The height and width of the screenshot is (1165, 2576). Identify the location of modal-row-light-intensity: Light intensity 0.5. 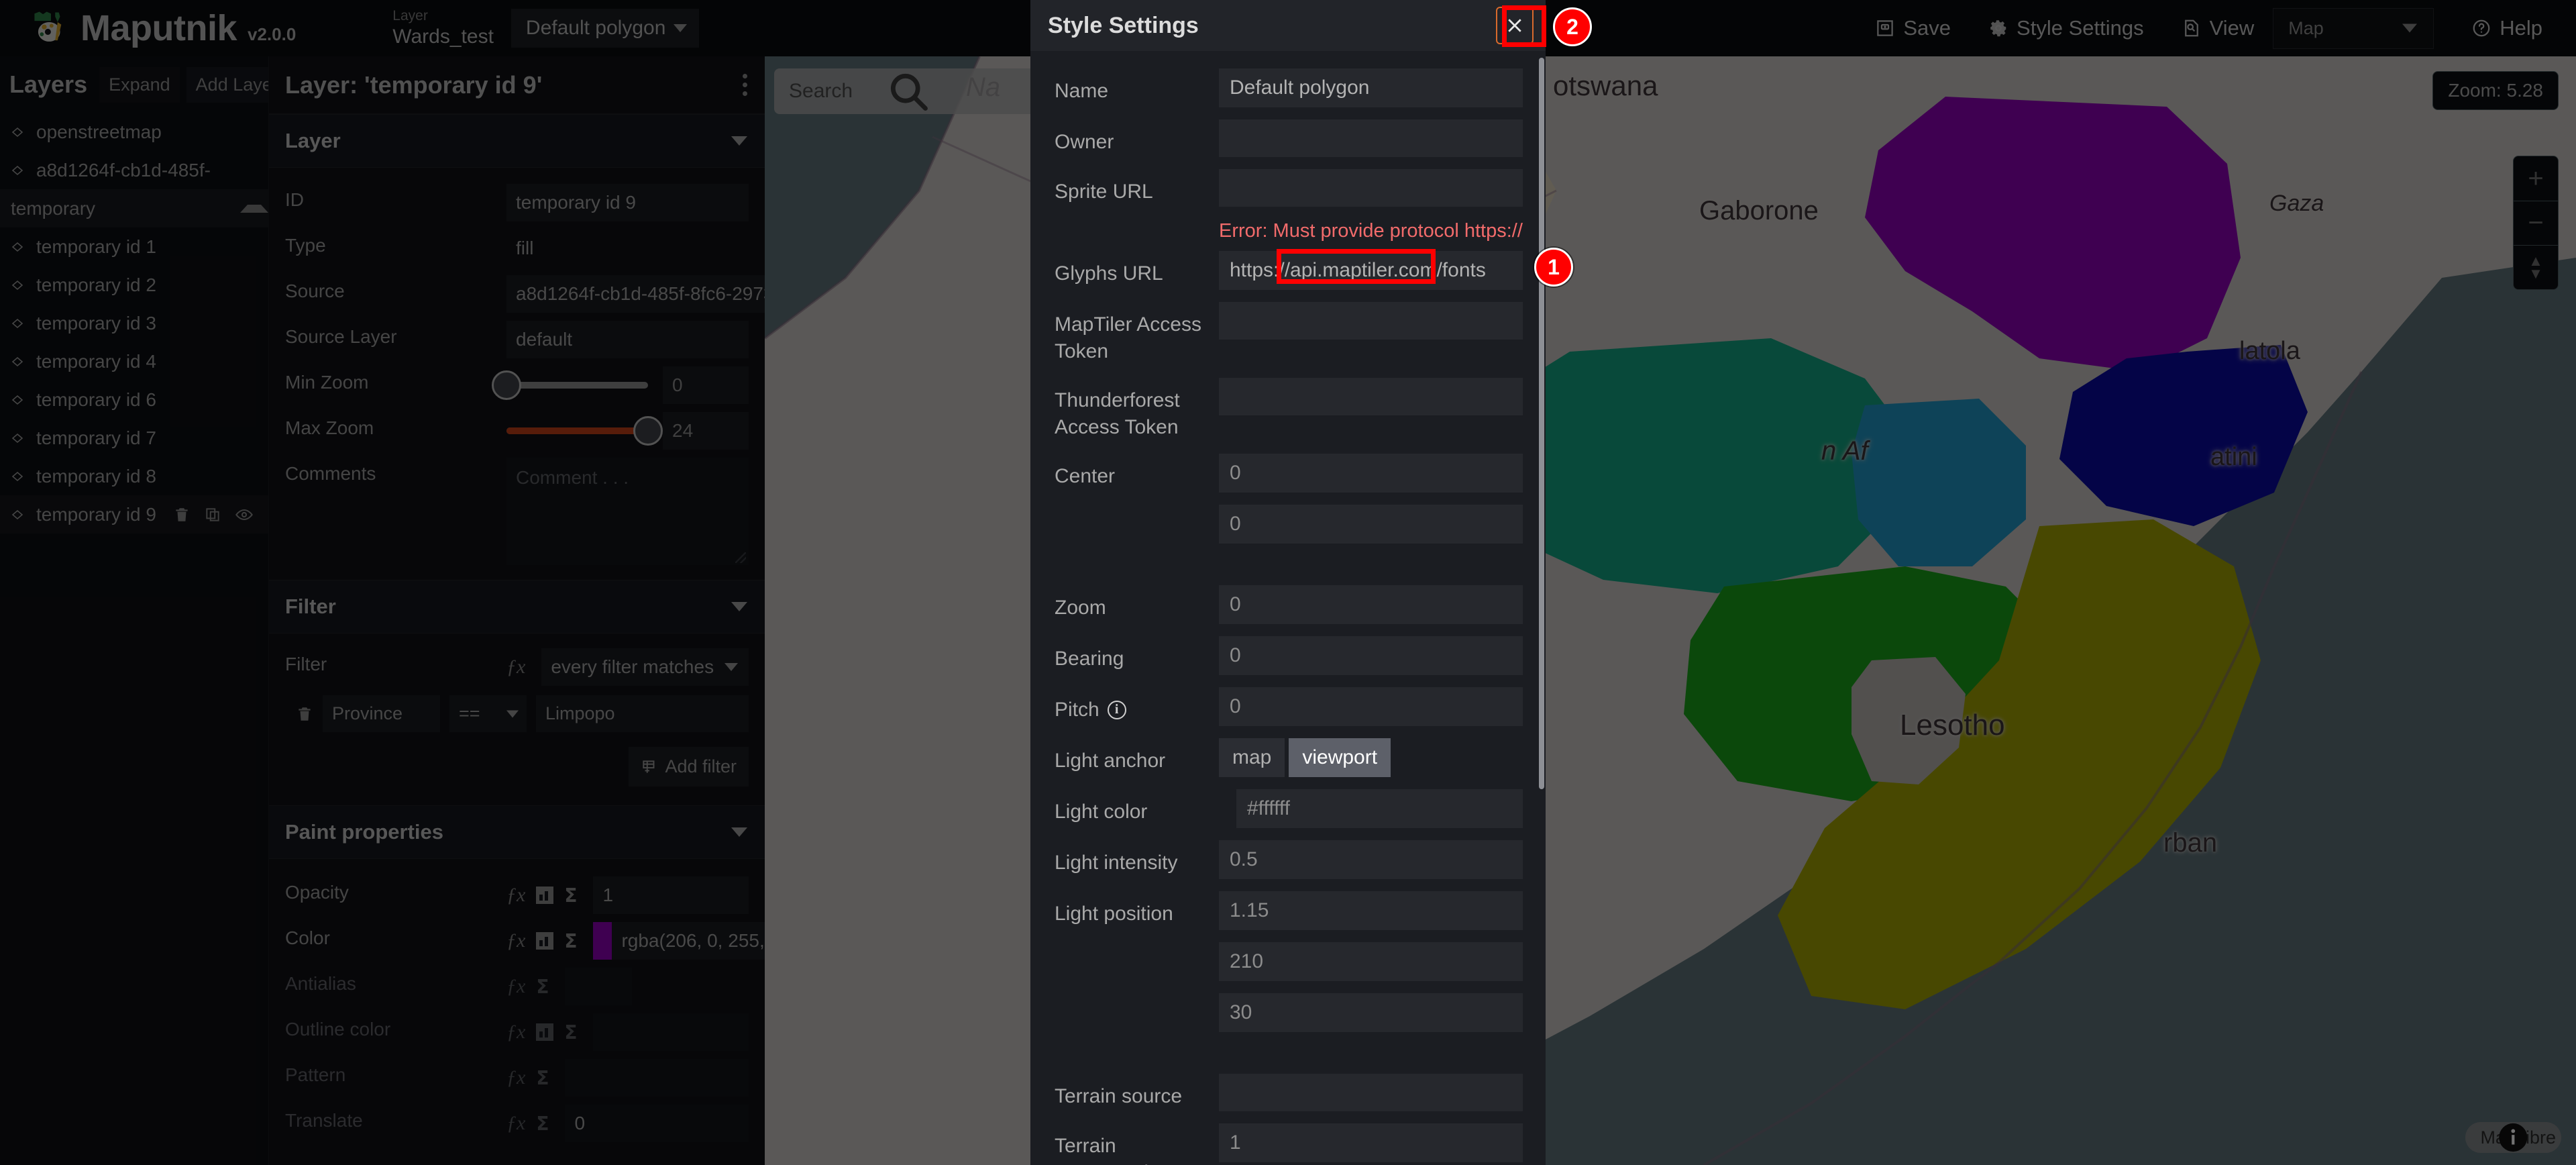
(1288, 859).